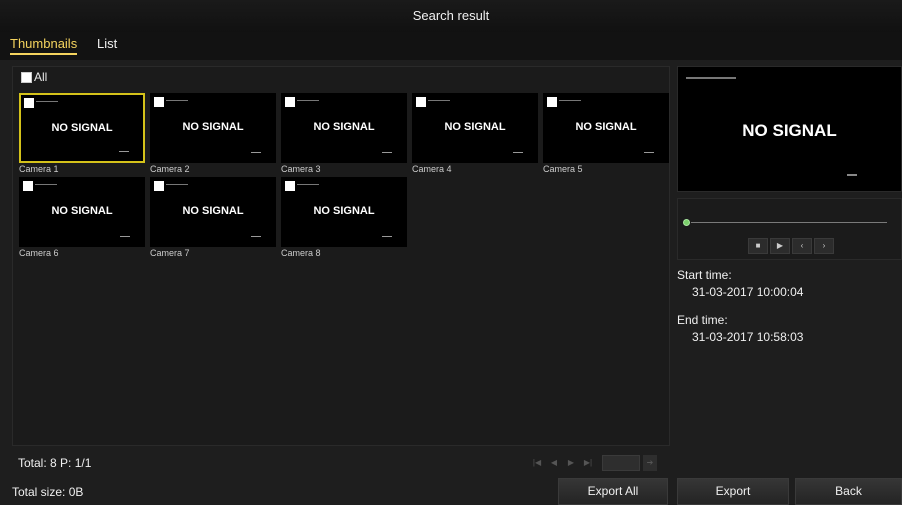 Image resolution: width=902 pixels, height=505 pixels. Describe the element at coordinates (44, 45) in the screenshot. I see `tab-thumbnails: Thumbnails` at that location.